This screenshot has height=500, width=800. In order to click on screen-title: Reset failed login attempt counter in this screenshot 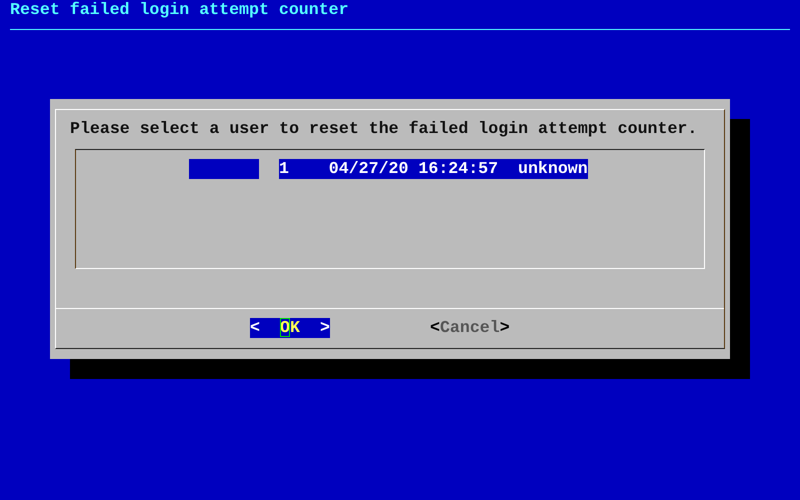, I will do `click(179, 10)`.